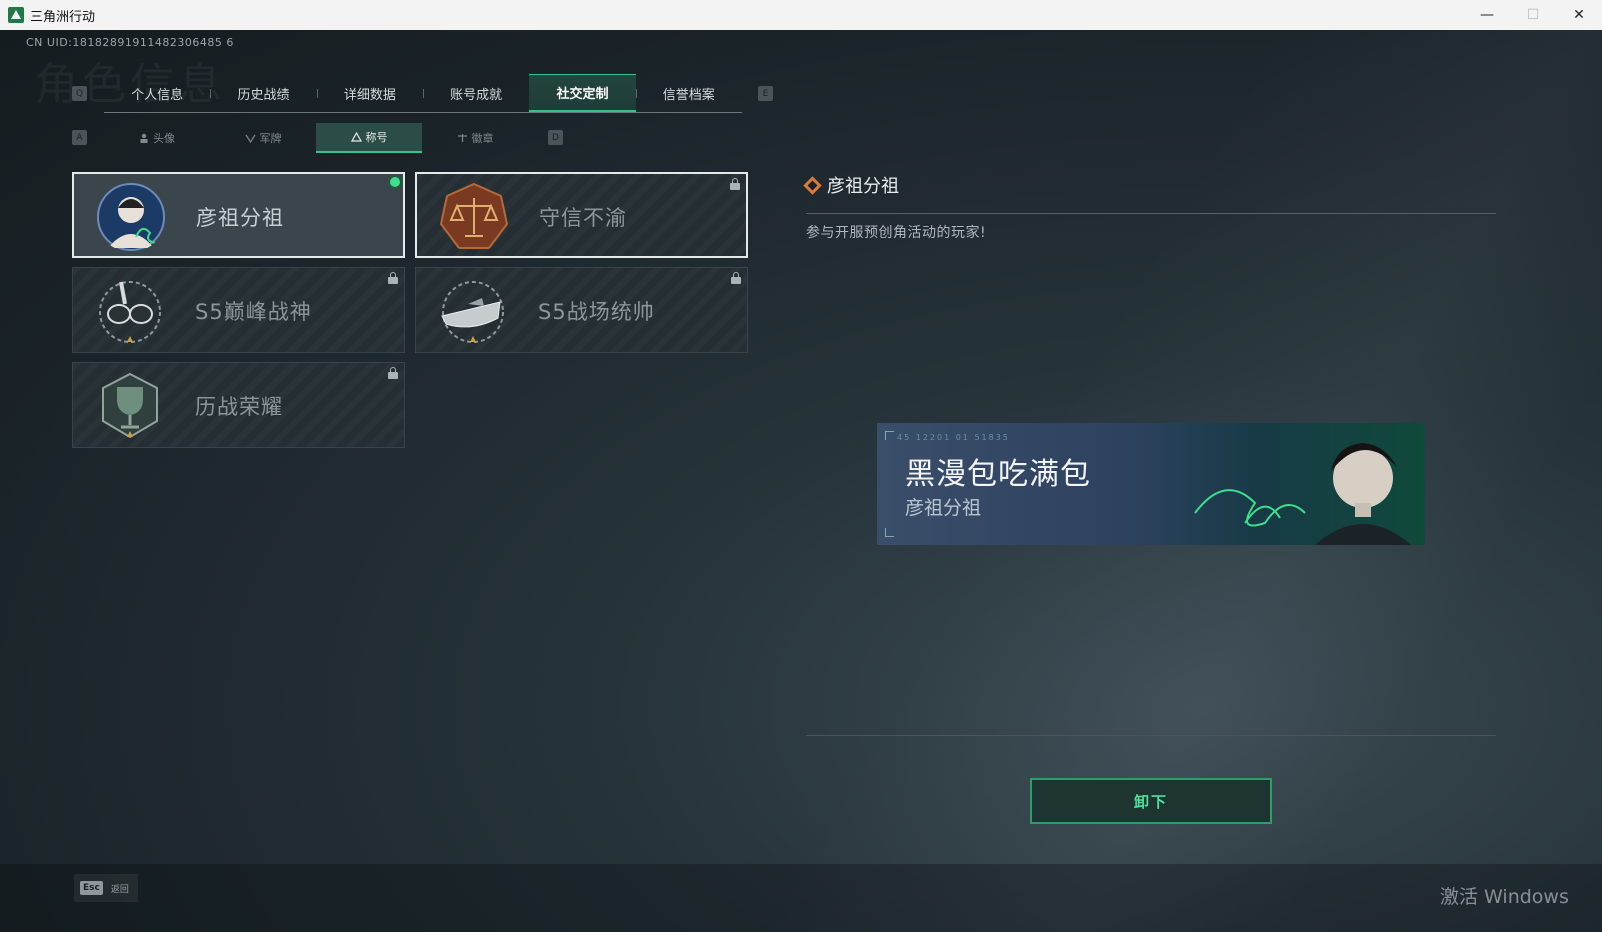  I want to click on title-card: 守信不渝, so click(581, 215).